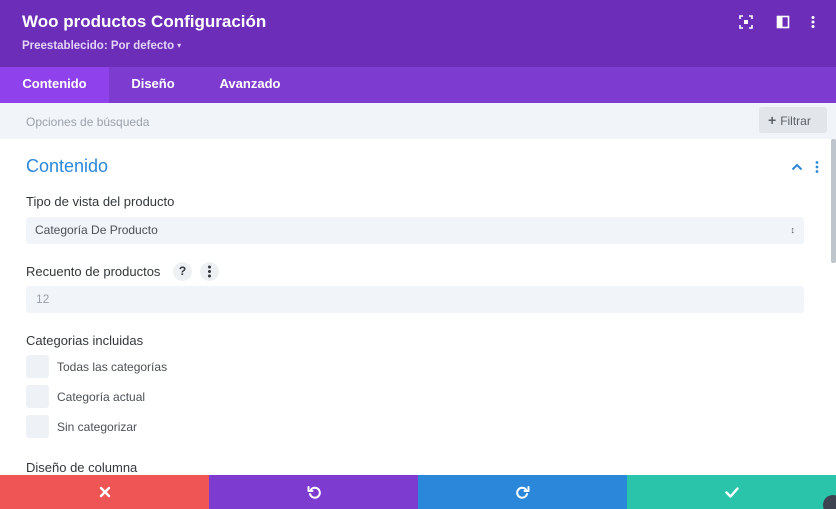  Describe the element at coordinates (418, 121) in the screenshot. I see `search-bar: Opciones de búsqueda` at that location.